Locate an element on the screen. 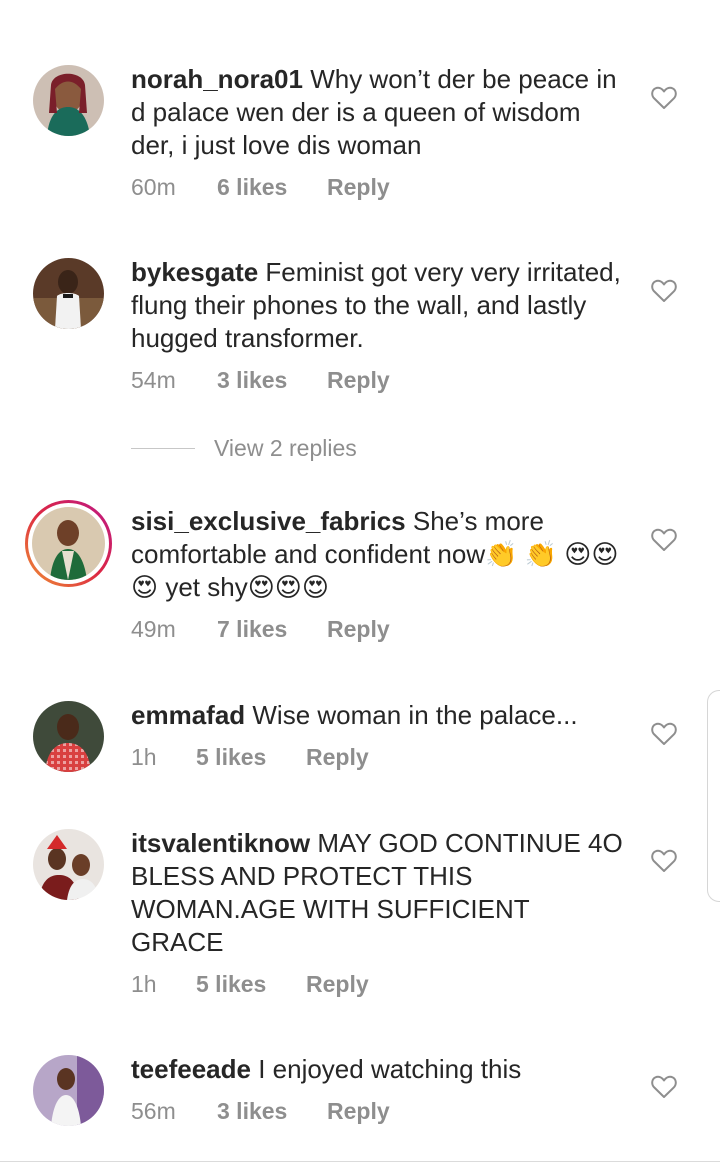 This screenshot has height=1165, width=720. comment-meta: 60m 6 likes Reply is located at coordinates (260, 187).